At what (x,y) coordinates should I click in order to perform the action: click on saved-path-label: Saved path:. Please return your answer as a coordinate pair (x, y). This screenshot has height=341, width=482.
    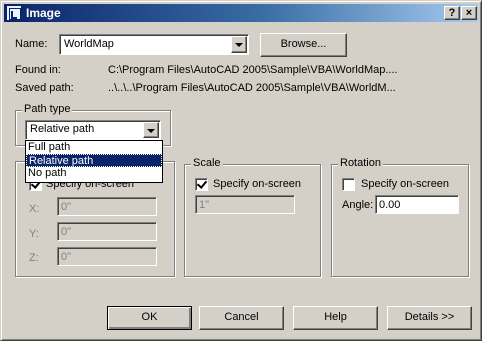
    Looking at the image, I should click on (44, 88).